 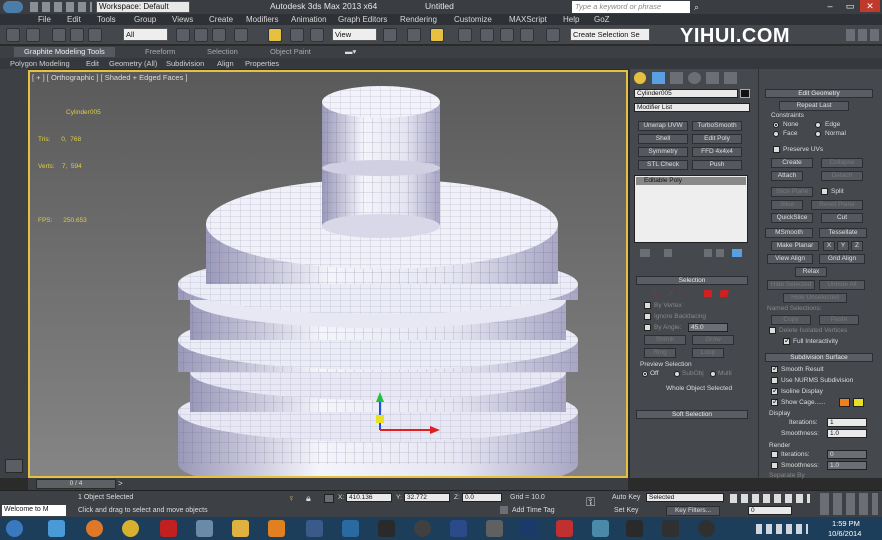 What do you see at coordinates (14, 466) in the screenshot?
I see `viewport-layout-icon` at bounding box center [14, 466].